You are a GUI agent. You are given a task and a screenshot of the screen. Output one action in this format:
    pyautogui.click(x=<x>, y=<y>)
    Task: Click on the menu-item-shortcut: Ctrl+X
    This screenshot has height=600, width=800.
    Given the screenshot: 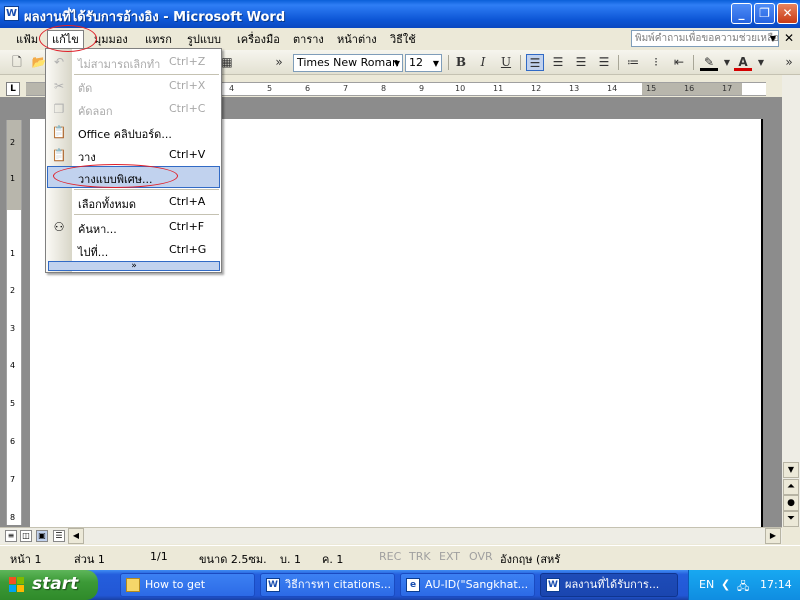 What is the action you would take?
    pyautogui.click(x=187, y=85)
    